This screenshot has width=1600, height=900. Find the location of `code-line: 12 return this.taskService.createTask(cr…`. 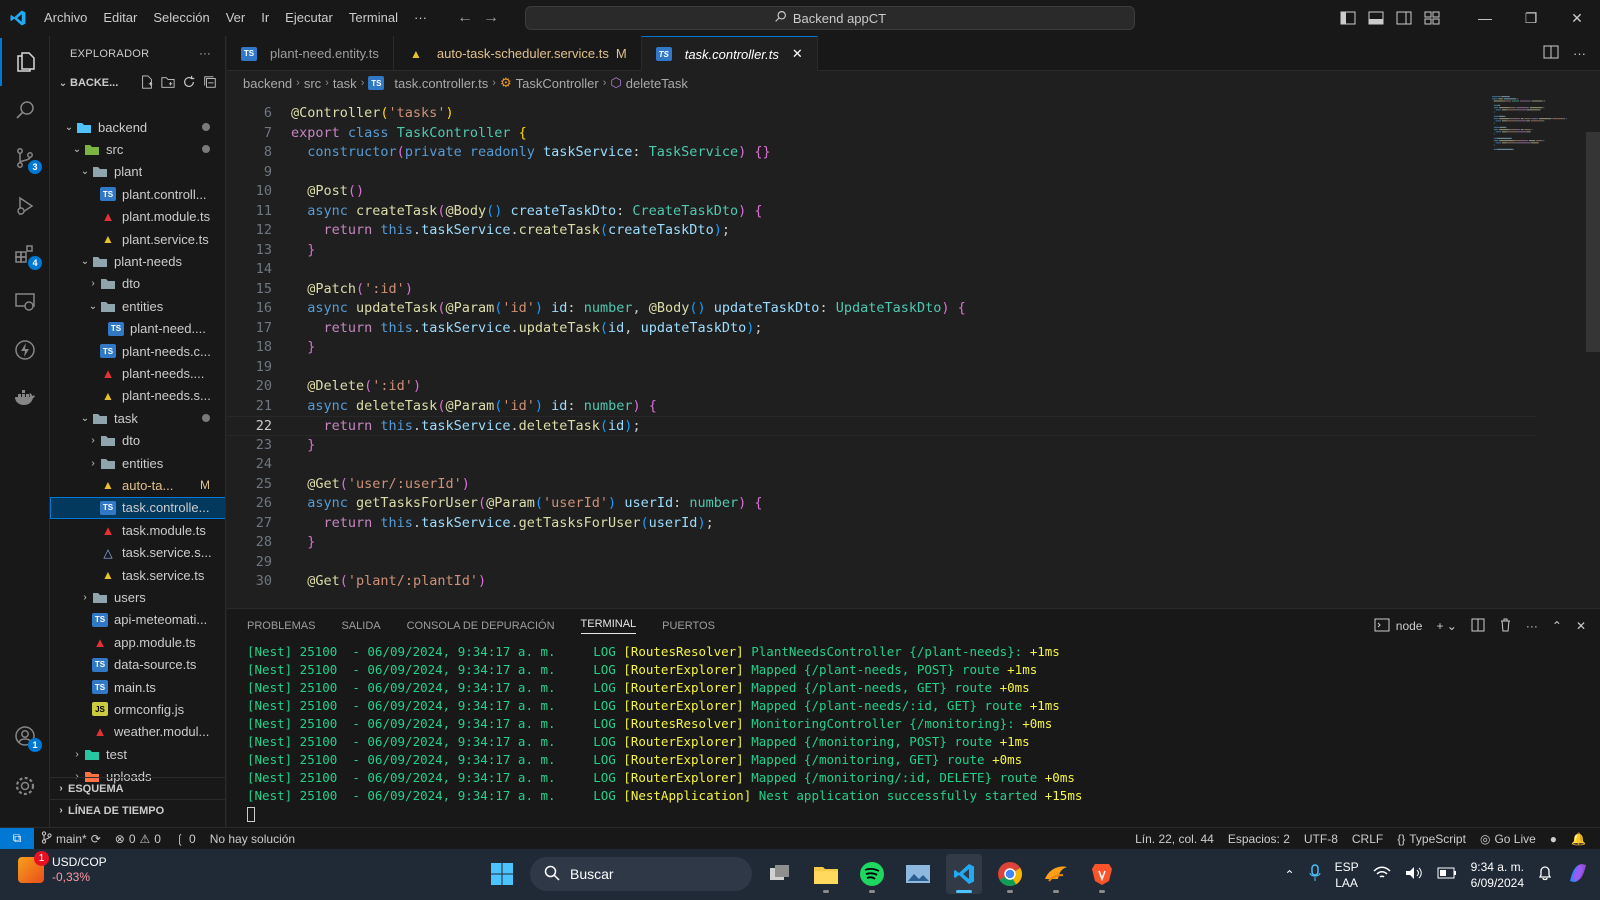

code-line: 12 return this.taskService.createTask(cr… is located at coordinates (882, 231).